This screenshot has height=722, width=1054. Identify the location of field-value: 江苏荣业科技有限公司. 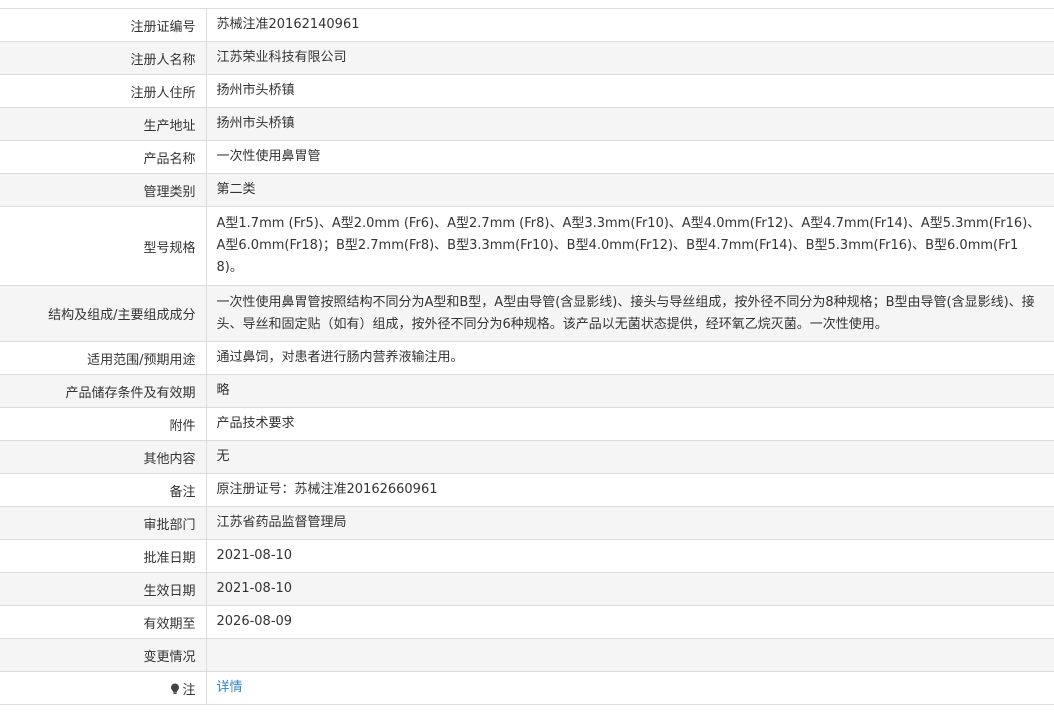
(630, 58).